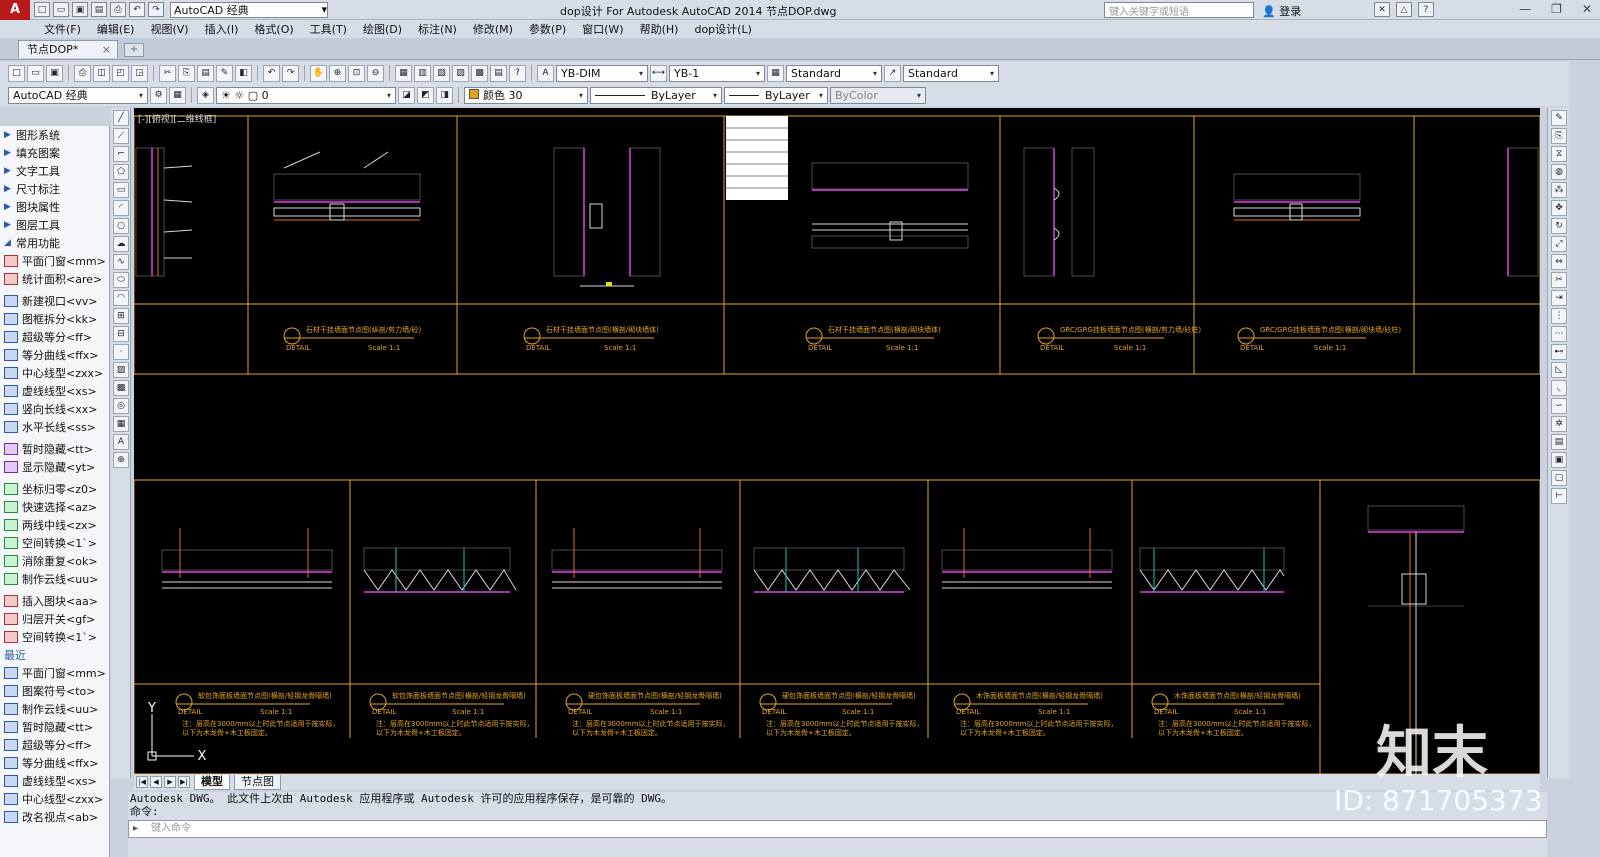 Image resolution: width=1600 pixels, height=857 pixels. Describe the element at coordinates (1559, 244) in the screenshot. I see `scale-icon: ⤢` at that location.